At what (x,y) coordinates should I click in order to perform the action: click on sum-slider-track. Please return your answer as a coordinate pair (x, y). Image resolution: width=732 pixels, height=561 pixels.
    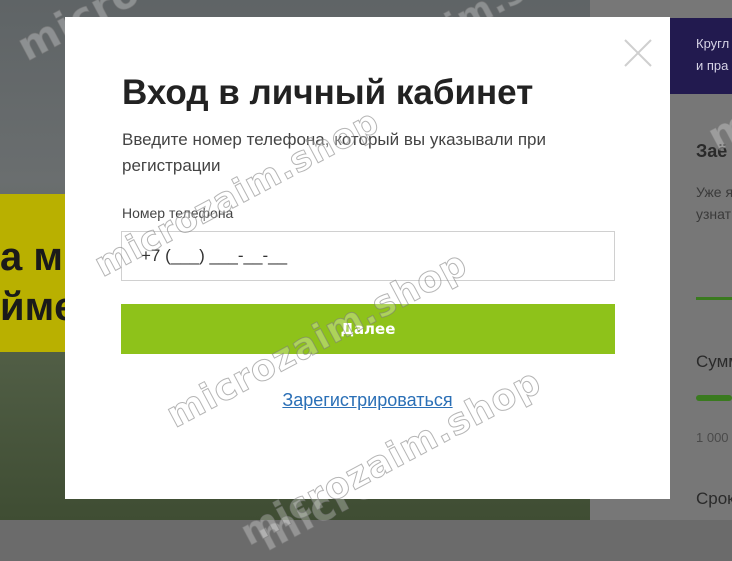
    Looking at the image, I should click on (714, 398).